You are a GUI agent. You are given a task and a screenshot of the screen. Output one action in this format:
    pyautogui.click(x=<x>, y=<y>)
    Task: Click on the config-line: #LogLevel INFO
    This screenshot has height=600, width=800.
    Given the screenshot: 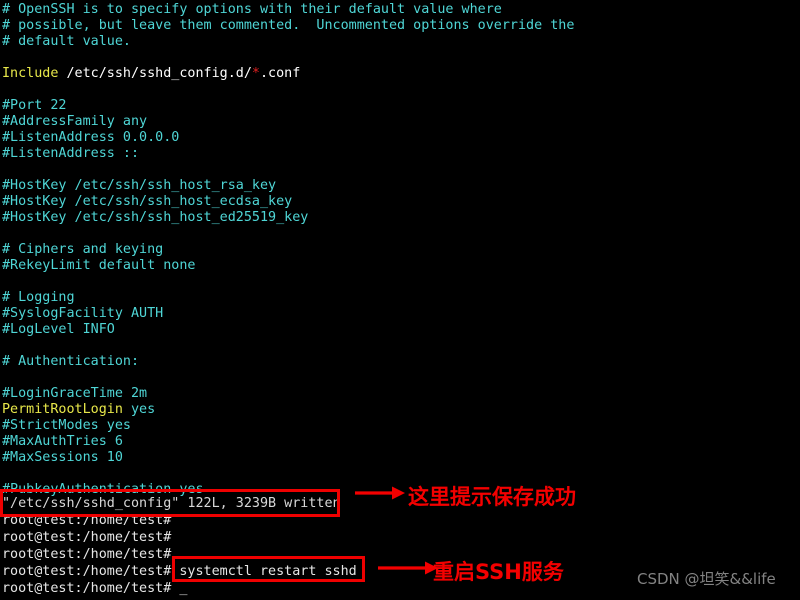 What is the action you would take?
    pyautogui.click(x=58, y=330)
    